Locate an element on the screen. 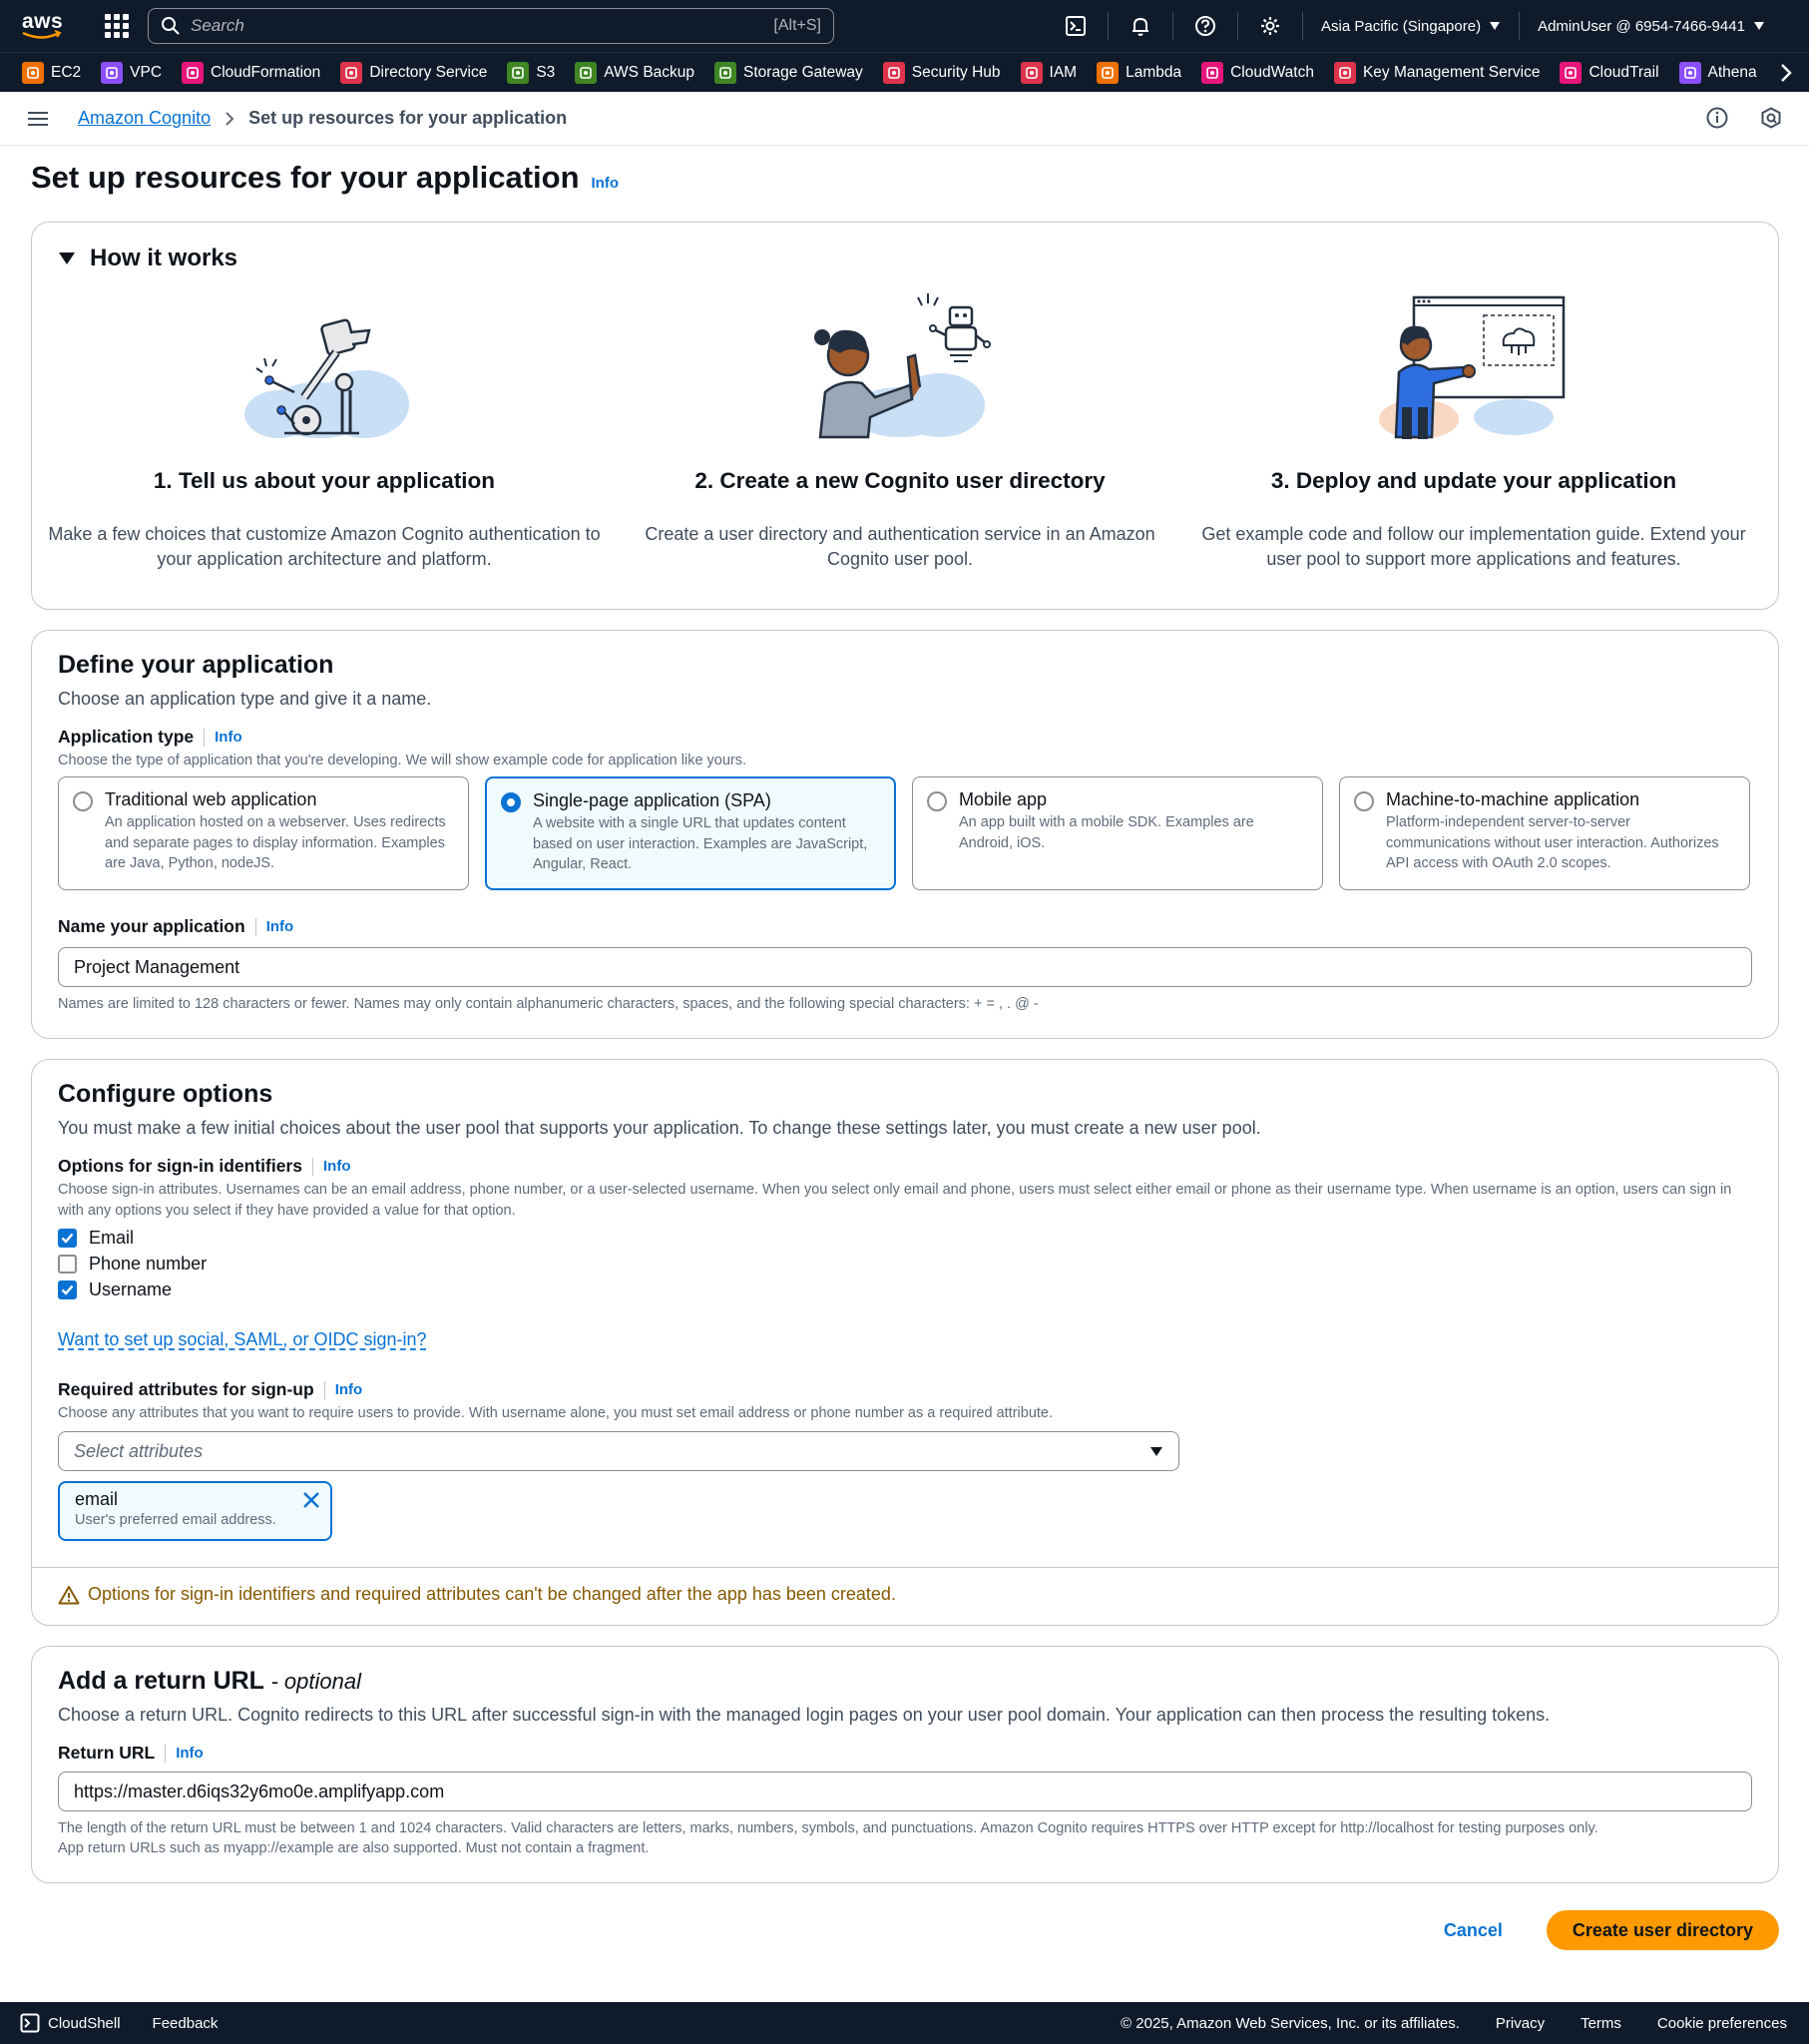  help-icon is located at coordinates (1205, 26).